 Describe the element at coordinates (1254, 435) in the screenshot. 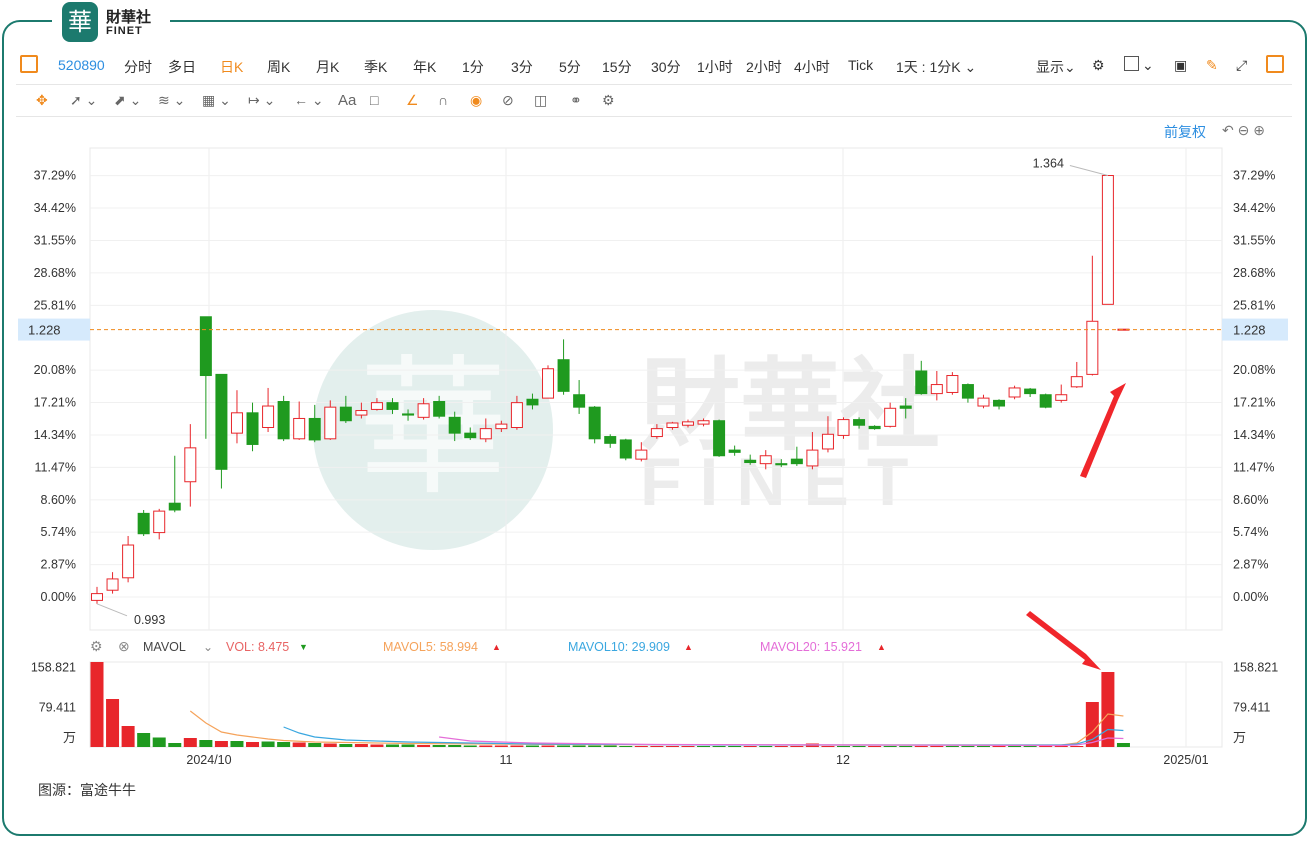

I see `y-tick-label-right: 14.34%` at that location.